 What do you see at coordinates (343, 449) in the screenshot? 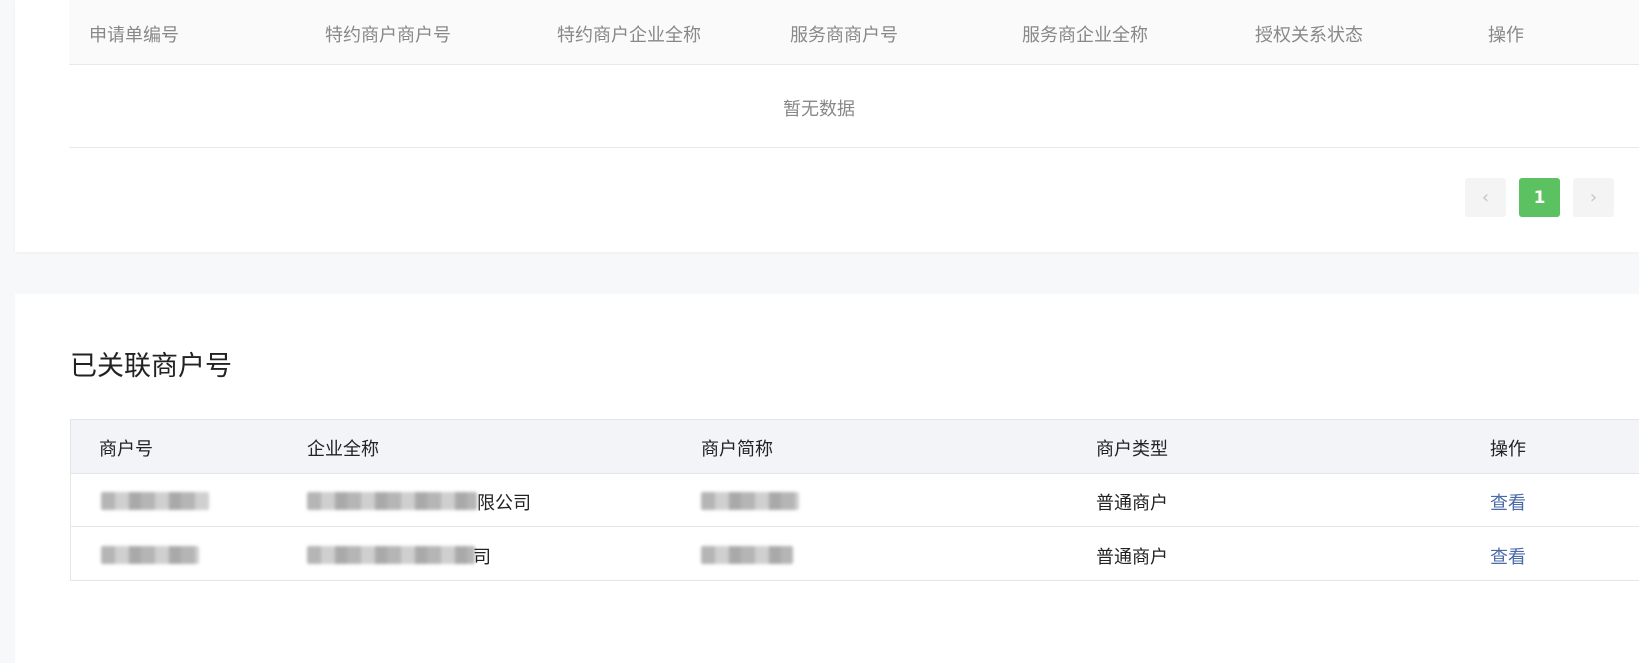
I see `column-company-name: 企业全称` at bounding box center [343, 449].